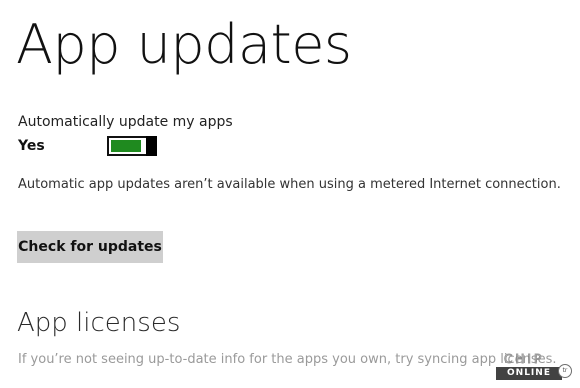 The height and width of the screenshot is (388, 580). What do you see at coordinates (31, 146) in the screenshot?
I see `toggle-state-label: Yes` at bounding box center [31, 146].